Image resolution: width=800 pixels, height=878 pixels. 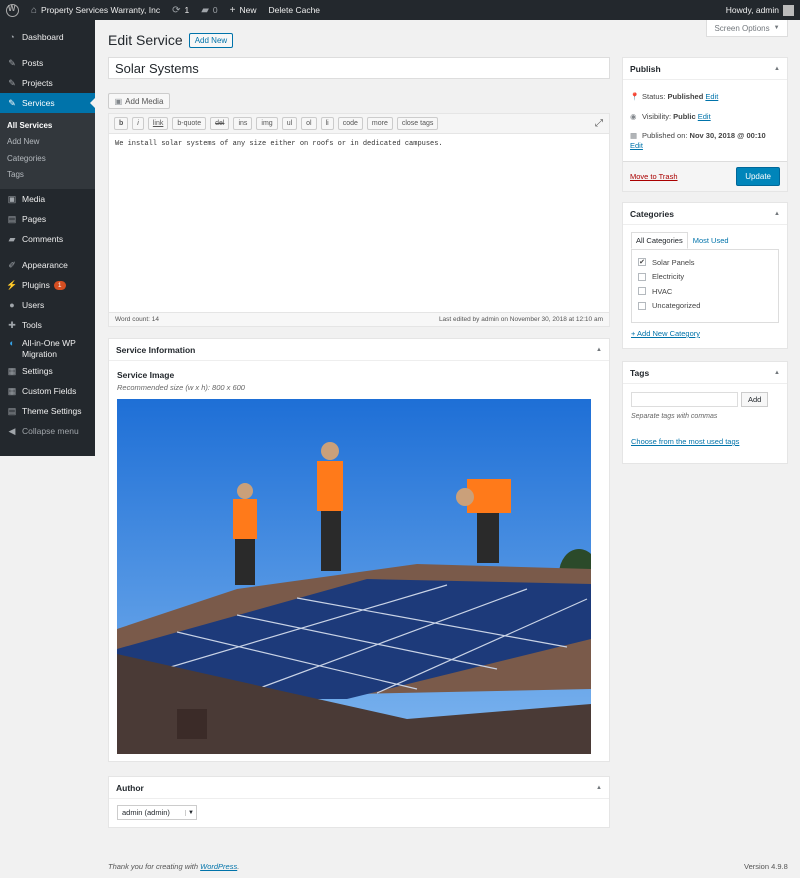 What do you see at coordinates (654, 176) in the screenshot?
I see `move-to-trash-link: Move to Trash` at bounding box center [654, 176].